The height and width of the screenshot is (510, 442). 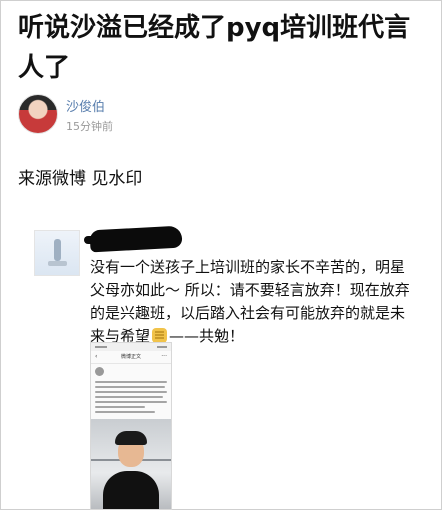 I want to click on fist-emoji-icon, so click(x=160, y=335).